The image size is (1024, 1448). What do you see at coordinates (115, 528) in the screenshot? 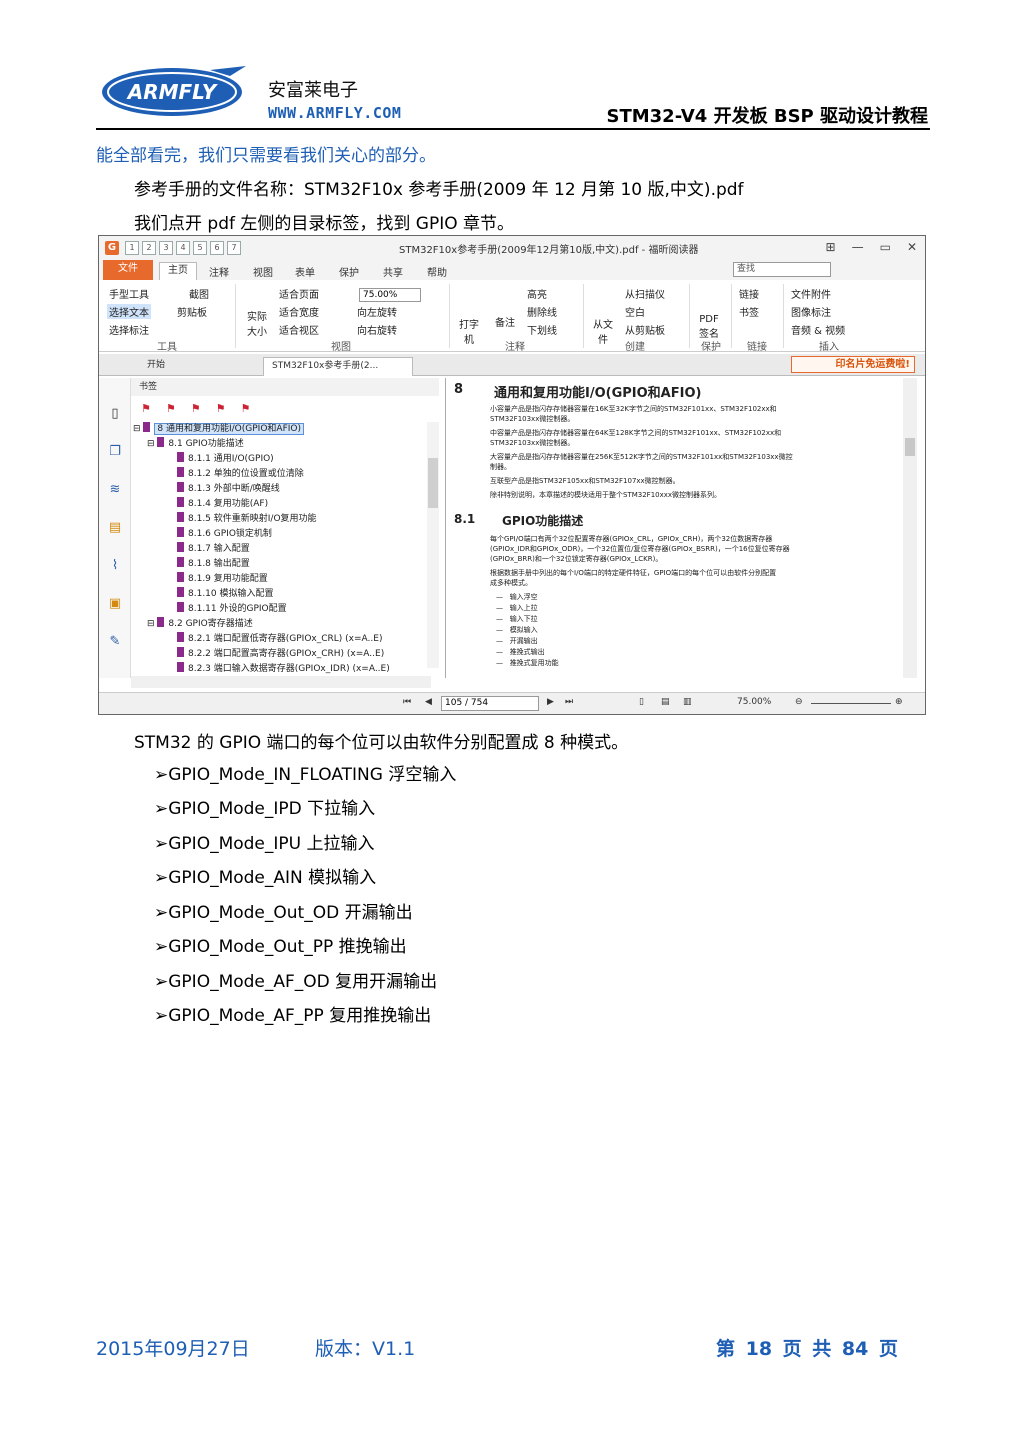
I see `comments-icon: ▤` at bounding box center [115, 528].